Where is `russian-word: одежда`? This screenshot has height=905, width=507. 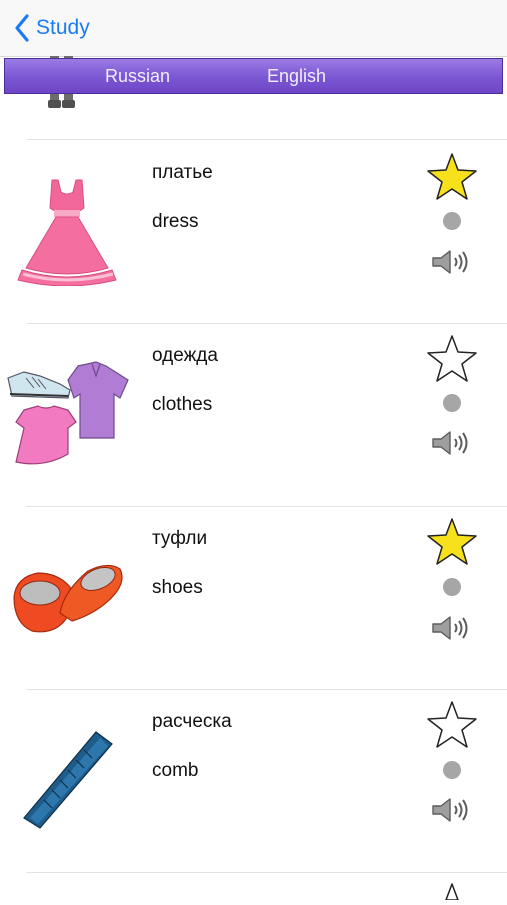
russian-word: одежда is located at coordinates (185, 355).